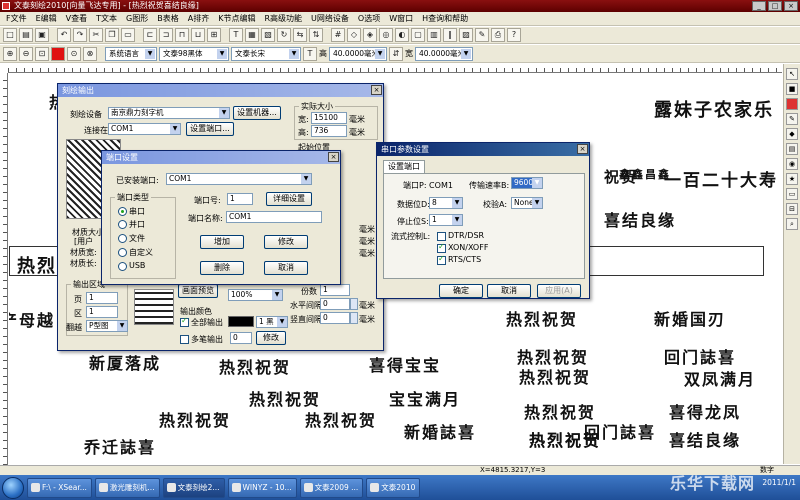 The height and width of the screenshot is (500, 800). What do you see at coordinates (358, 53) in the screenshot?
I see `height-input: 40.0000毫米` at bounding box center [358, 53].